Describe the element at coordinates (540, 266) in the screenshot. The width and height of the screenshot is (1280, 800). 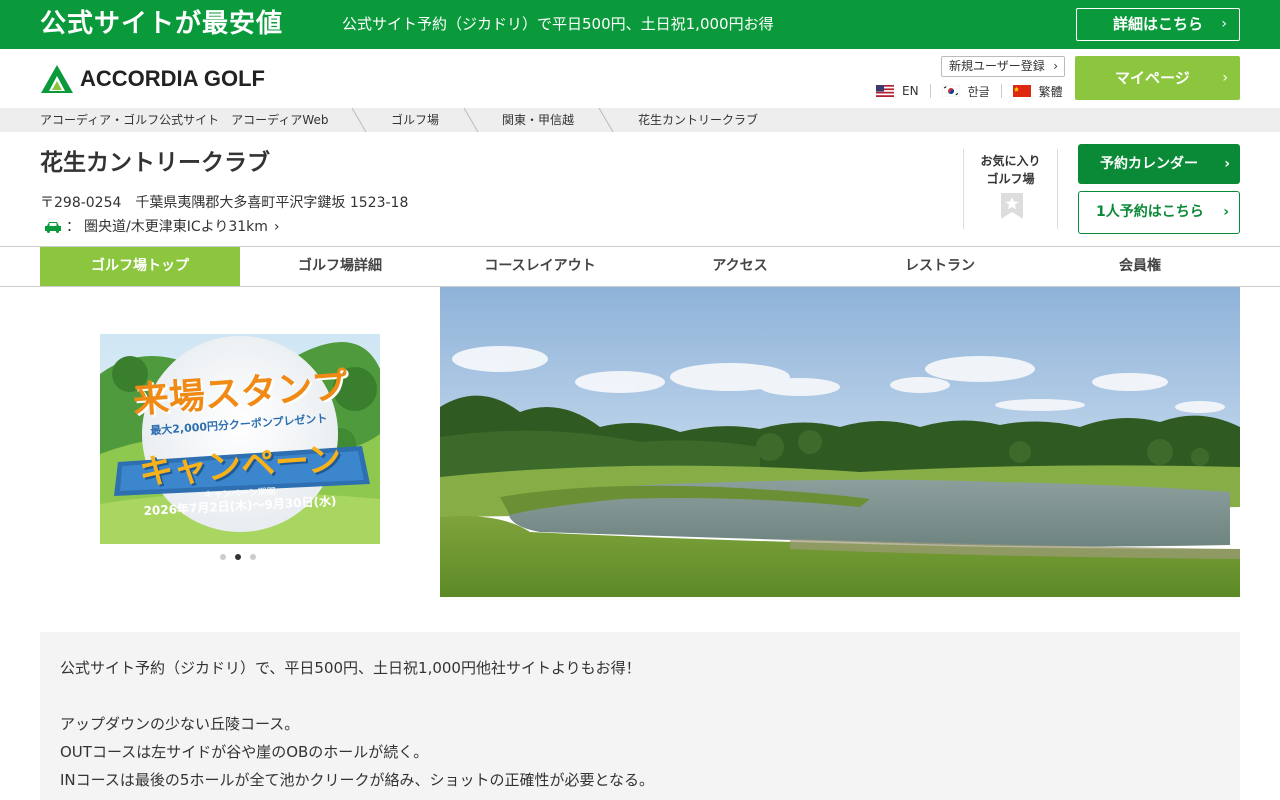
I see `tab-course-layout: コースレイアウト` at that location.